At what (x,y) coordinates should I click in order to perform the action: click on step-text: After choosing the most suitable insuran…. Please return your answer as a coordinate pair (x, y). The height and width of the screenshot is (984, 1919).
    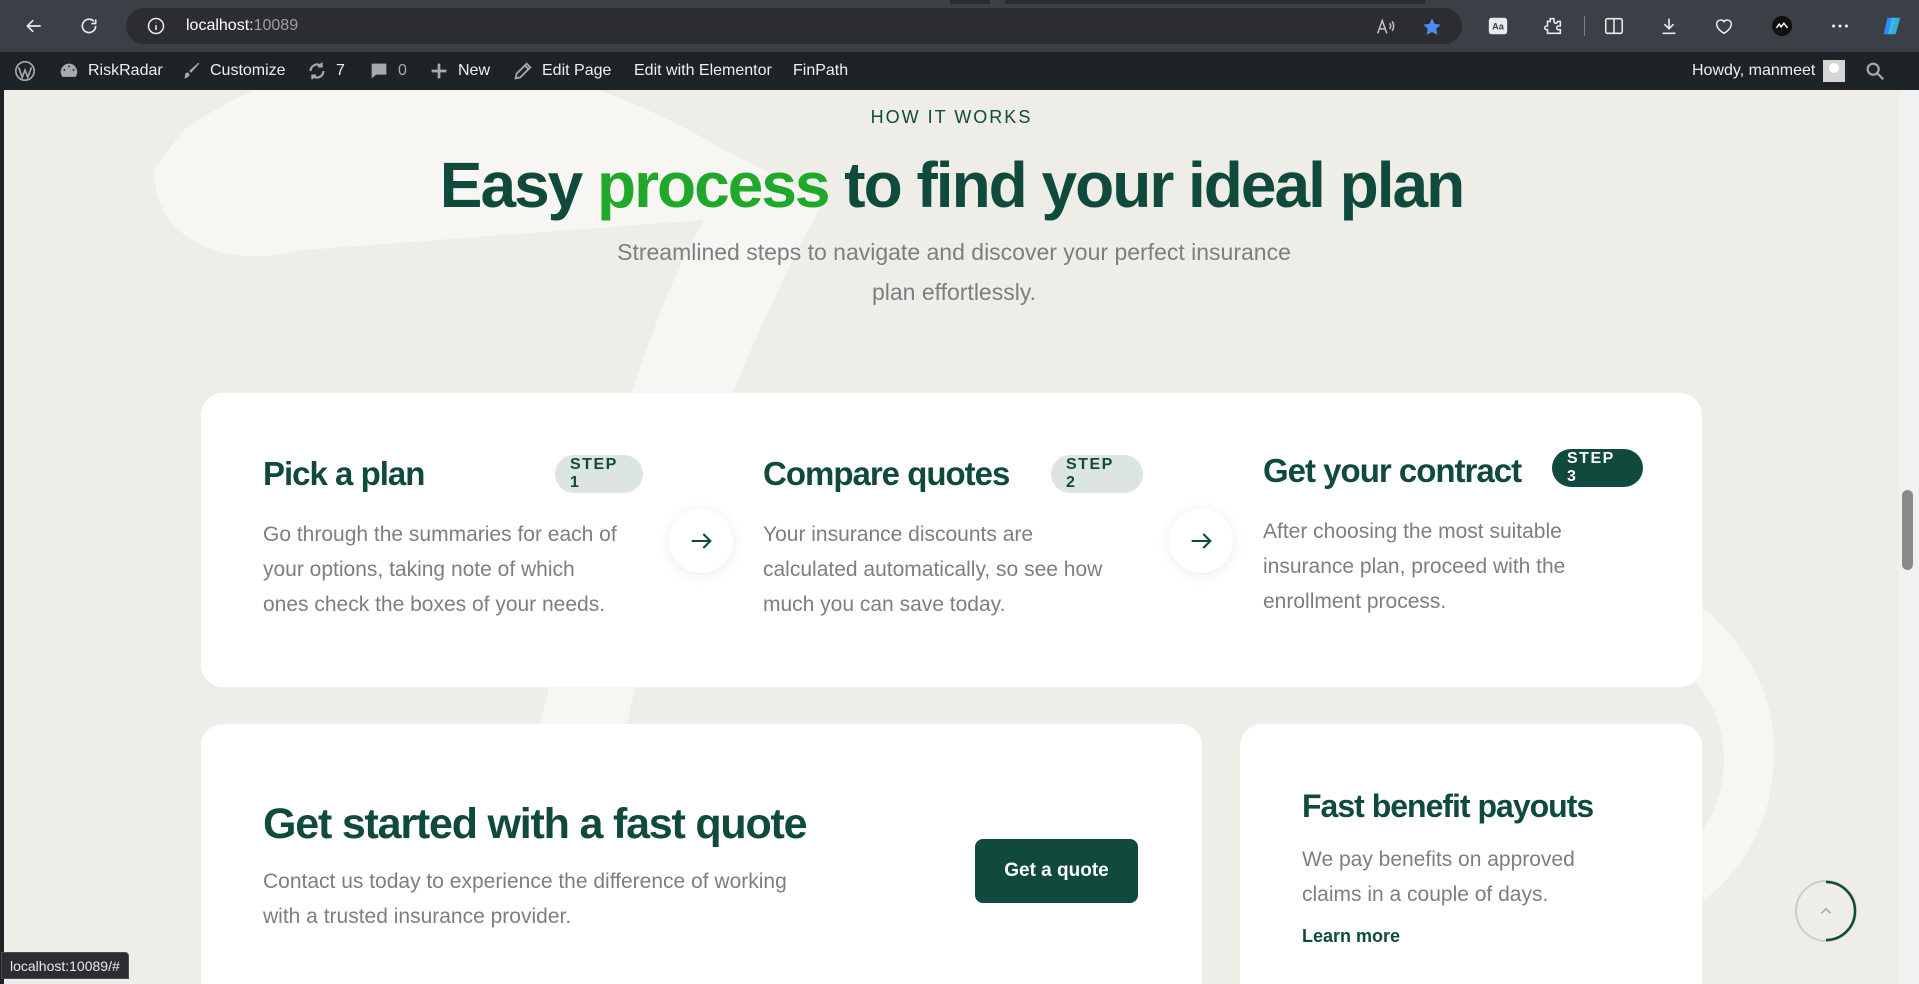
    Looking at the image, I should click on (1414, 566).